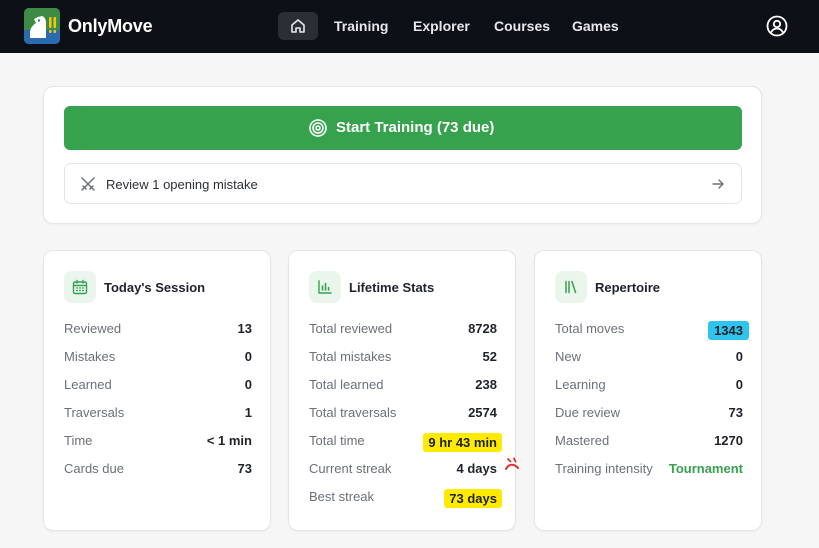 The width and height of the screenshot is (819, 548). I want to click on stat-label: Mistakes, so click(90, 356).